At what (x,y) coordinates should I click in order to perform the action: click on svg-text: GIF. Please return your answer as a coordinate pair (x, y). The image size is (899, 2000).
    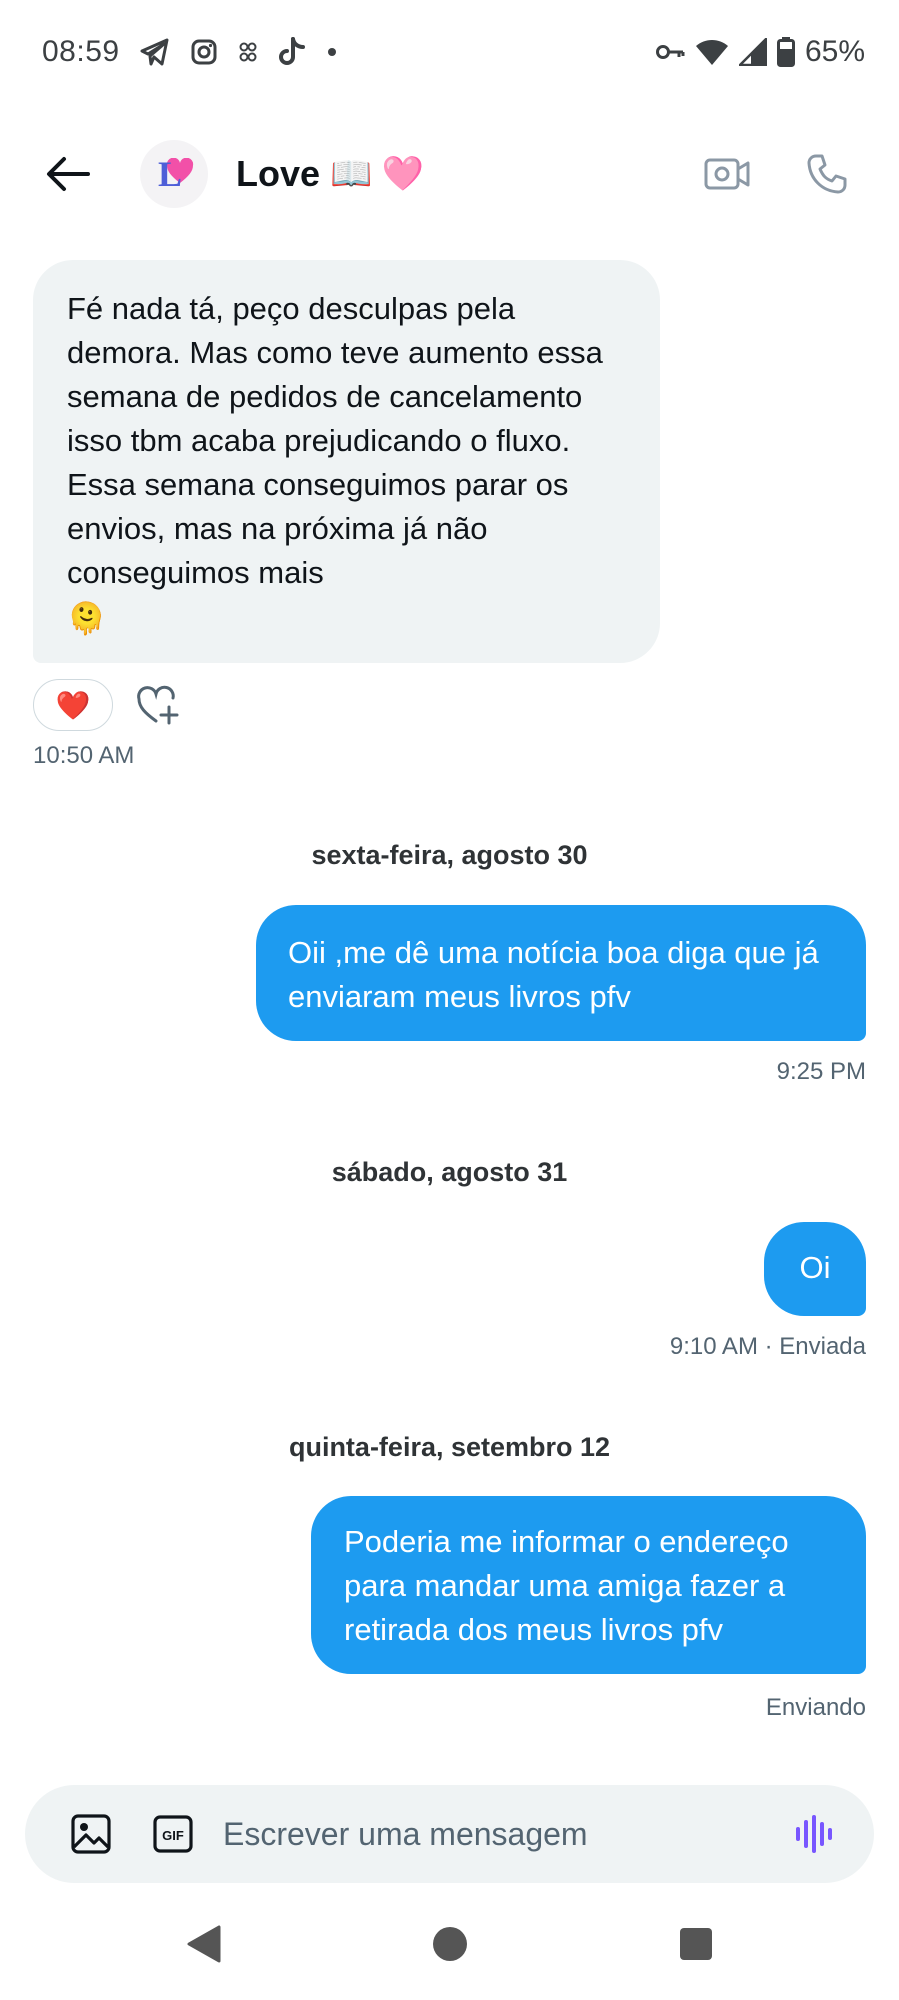
    Looking at the image, I should click on (173, 1835).